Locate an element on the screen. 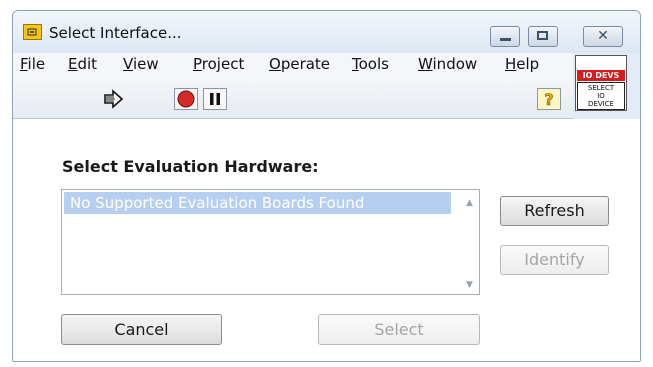  scroll-up-icon: ▲ is located at coordinates (469, 203).